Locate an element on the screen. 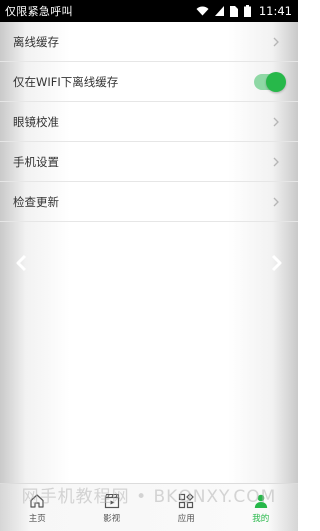 The width and height of the screenshot is (320, 531). tab-home: 主页 is located at coordinates (37, 507).